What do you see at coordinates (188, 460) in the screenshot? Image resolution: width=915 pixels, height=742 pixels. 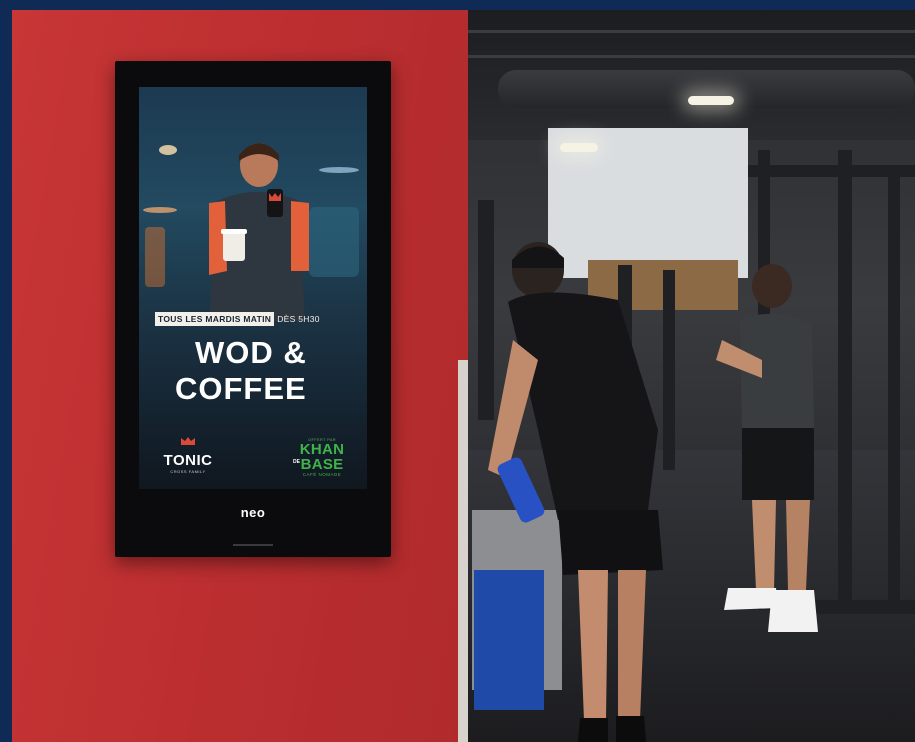 I see `tonic-name: TONIC` at bounding box center [188, 460].